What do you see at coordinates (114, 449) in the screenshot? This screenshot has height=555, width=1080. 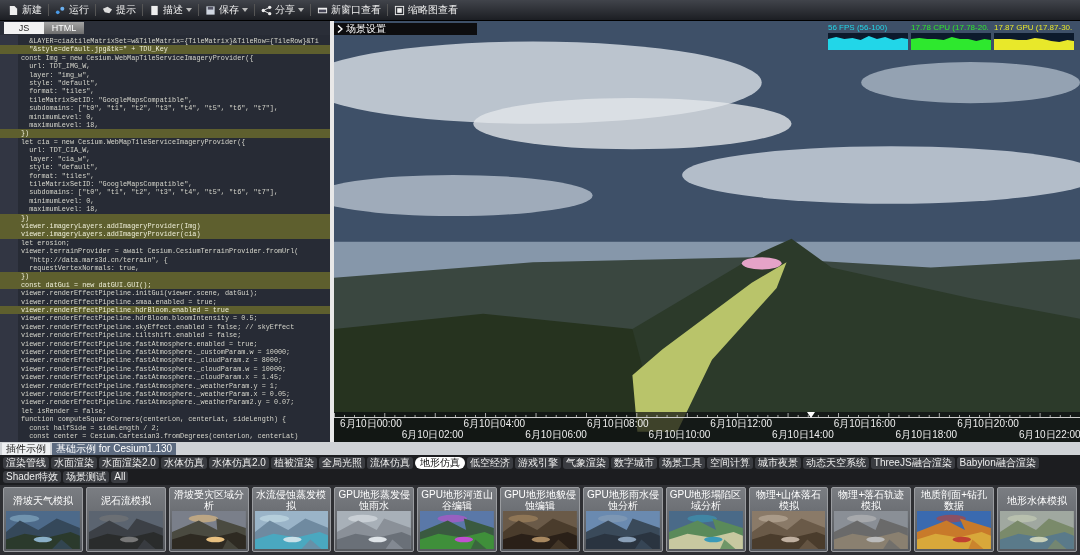 I see `example-tab: 基础示例 for Cesium1.130` at bounding box center [114, 449].